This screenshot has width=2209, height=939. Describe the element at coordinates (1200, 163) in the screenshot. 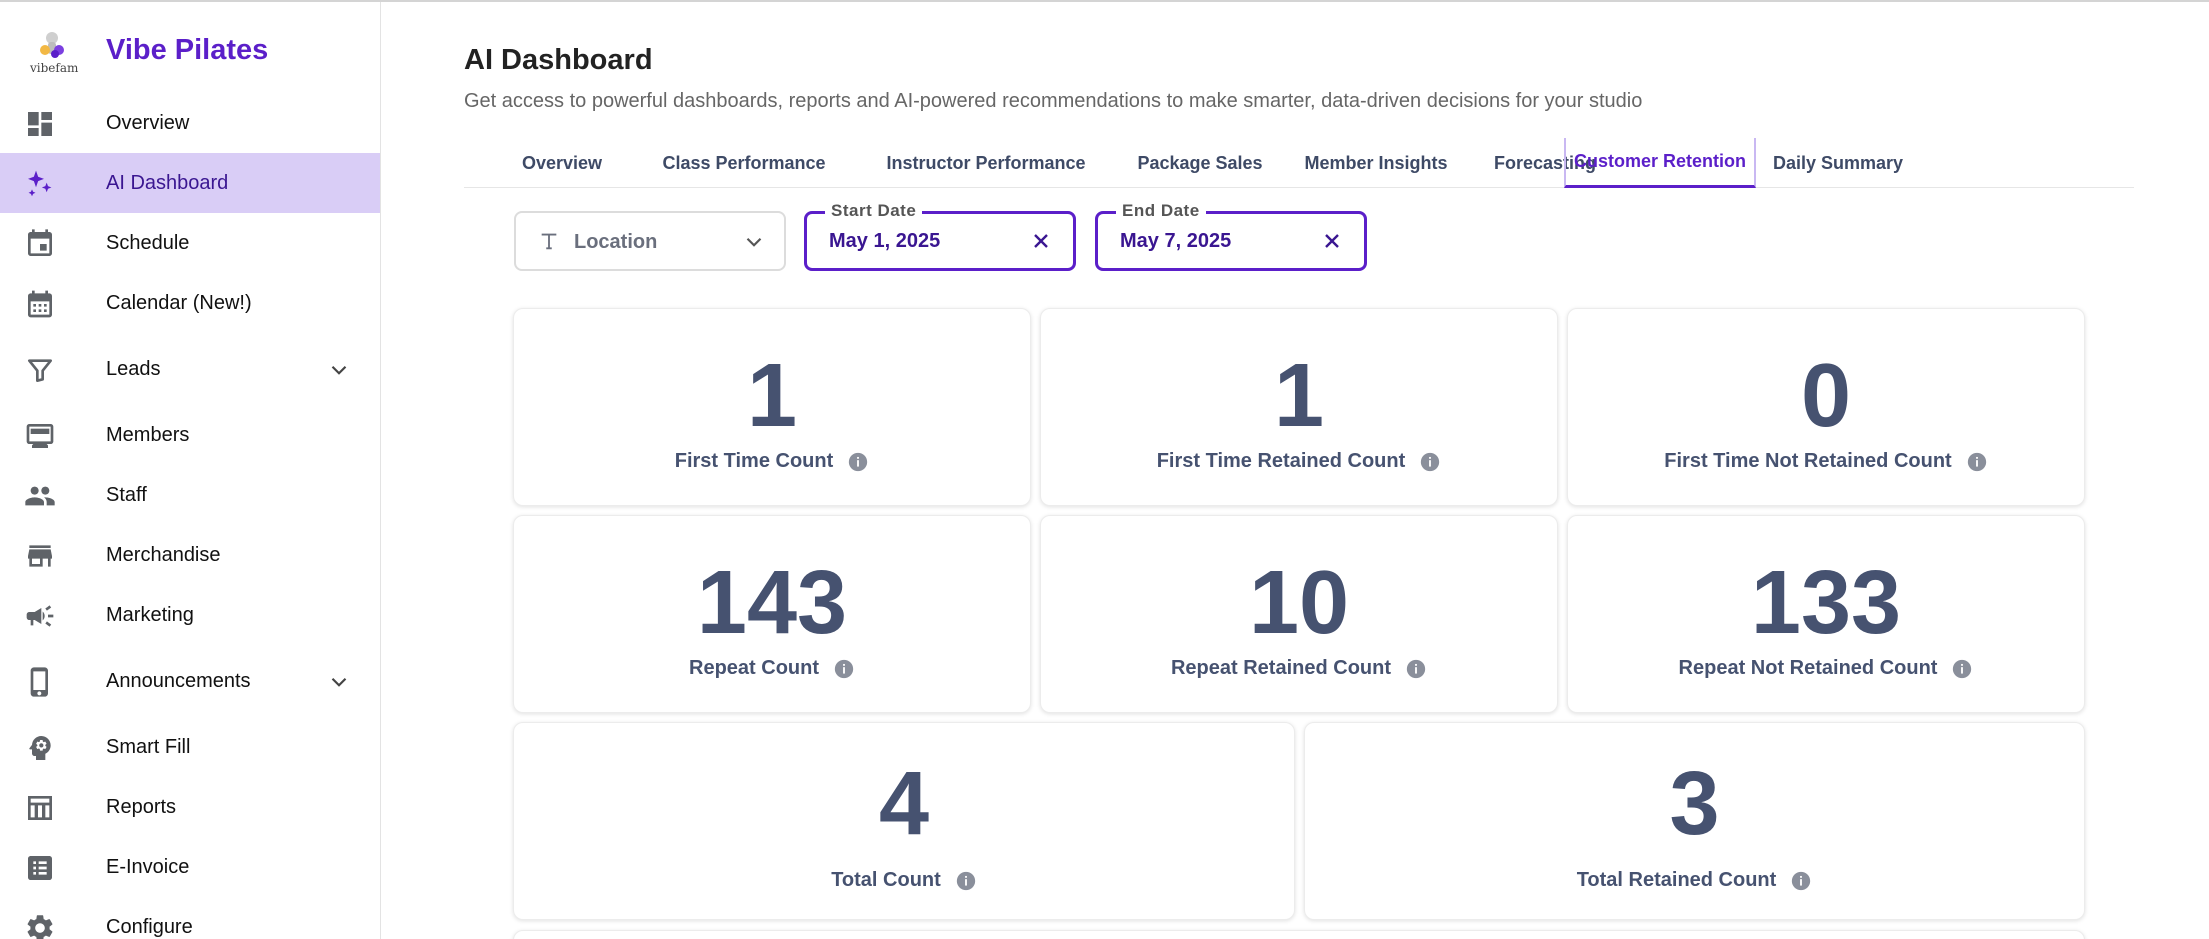

I see `tab-package-sales: Package Sales` at that location.